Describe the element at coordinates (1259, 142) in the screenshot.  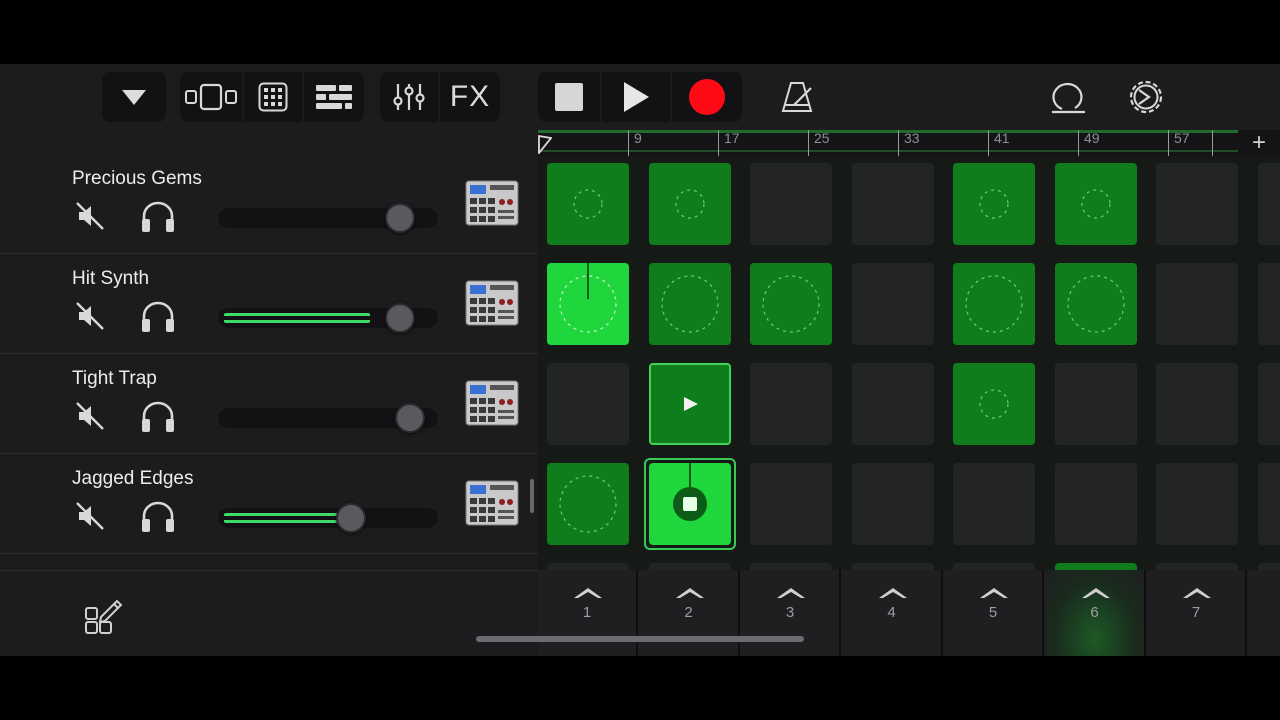
I see `add-section-button: +` at that location.